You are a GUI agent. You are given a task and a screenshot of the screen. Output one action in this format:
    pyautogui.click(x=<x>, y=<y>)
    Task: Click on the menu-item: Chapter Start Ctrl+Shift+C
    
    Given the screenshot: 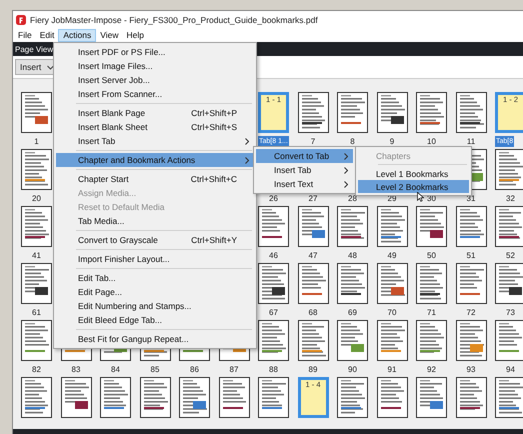 What is the action you would take?
    pyautogui.click(x=155, y=179)
    